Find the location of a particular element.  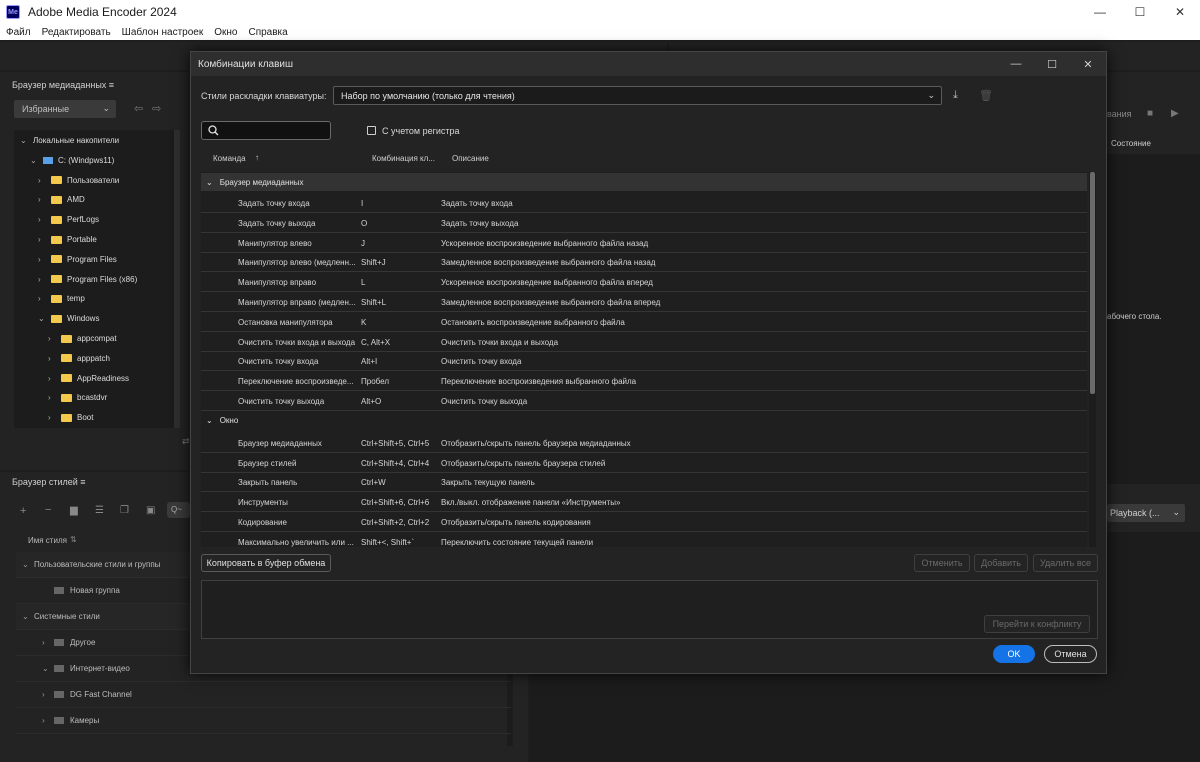

goto-conflict-button: Перейти к конфликту is located at coordinates (1037, 624).